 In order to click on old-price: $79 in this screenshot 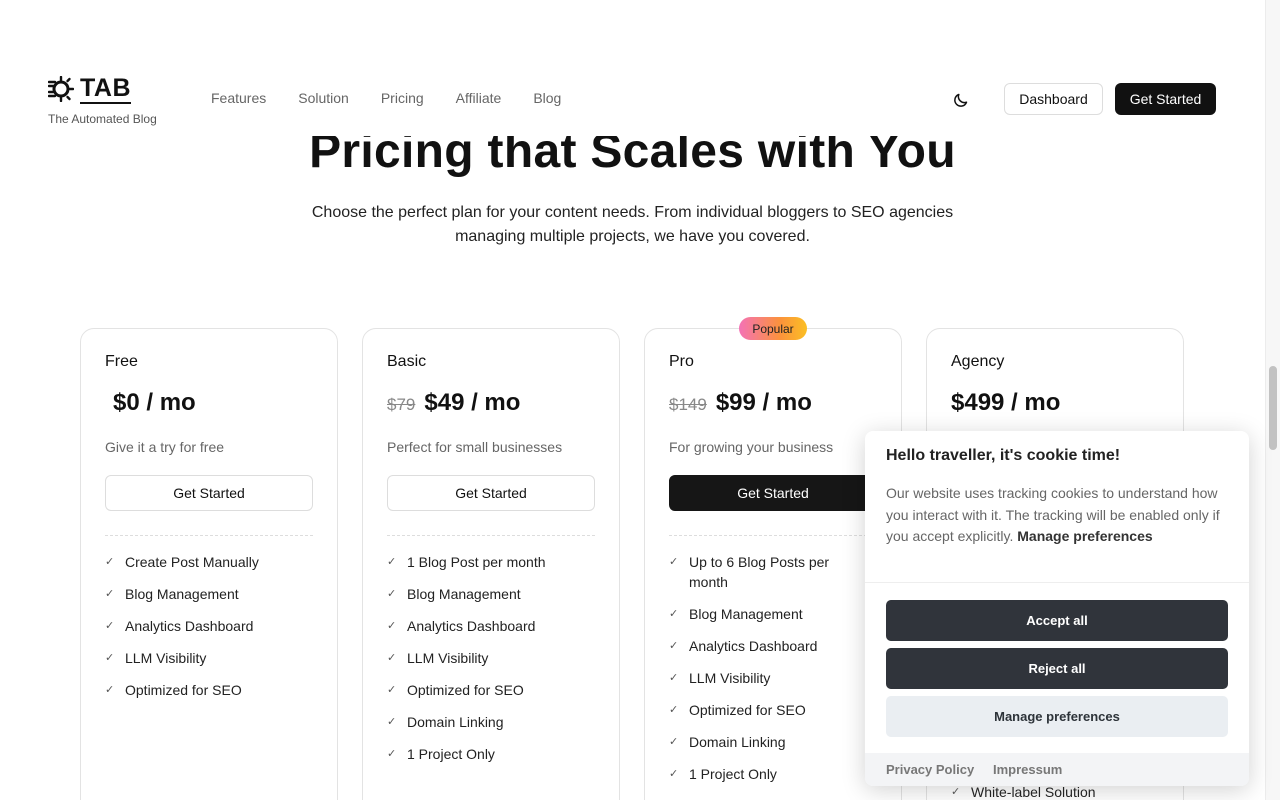, I will do `click(401, 404)`.